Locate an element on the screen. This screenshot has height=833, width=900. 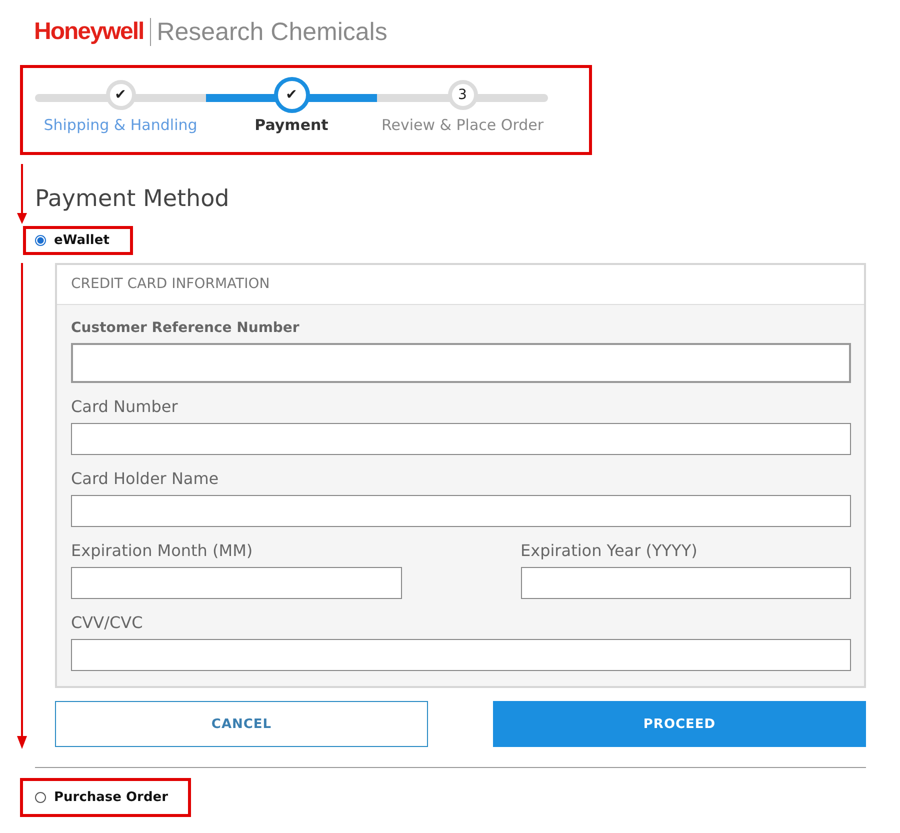
step-label: Shipping & Handling is located at coordinates (121, 125).